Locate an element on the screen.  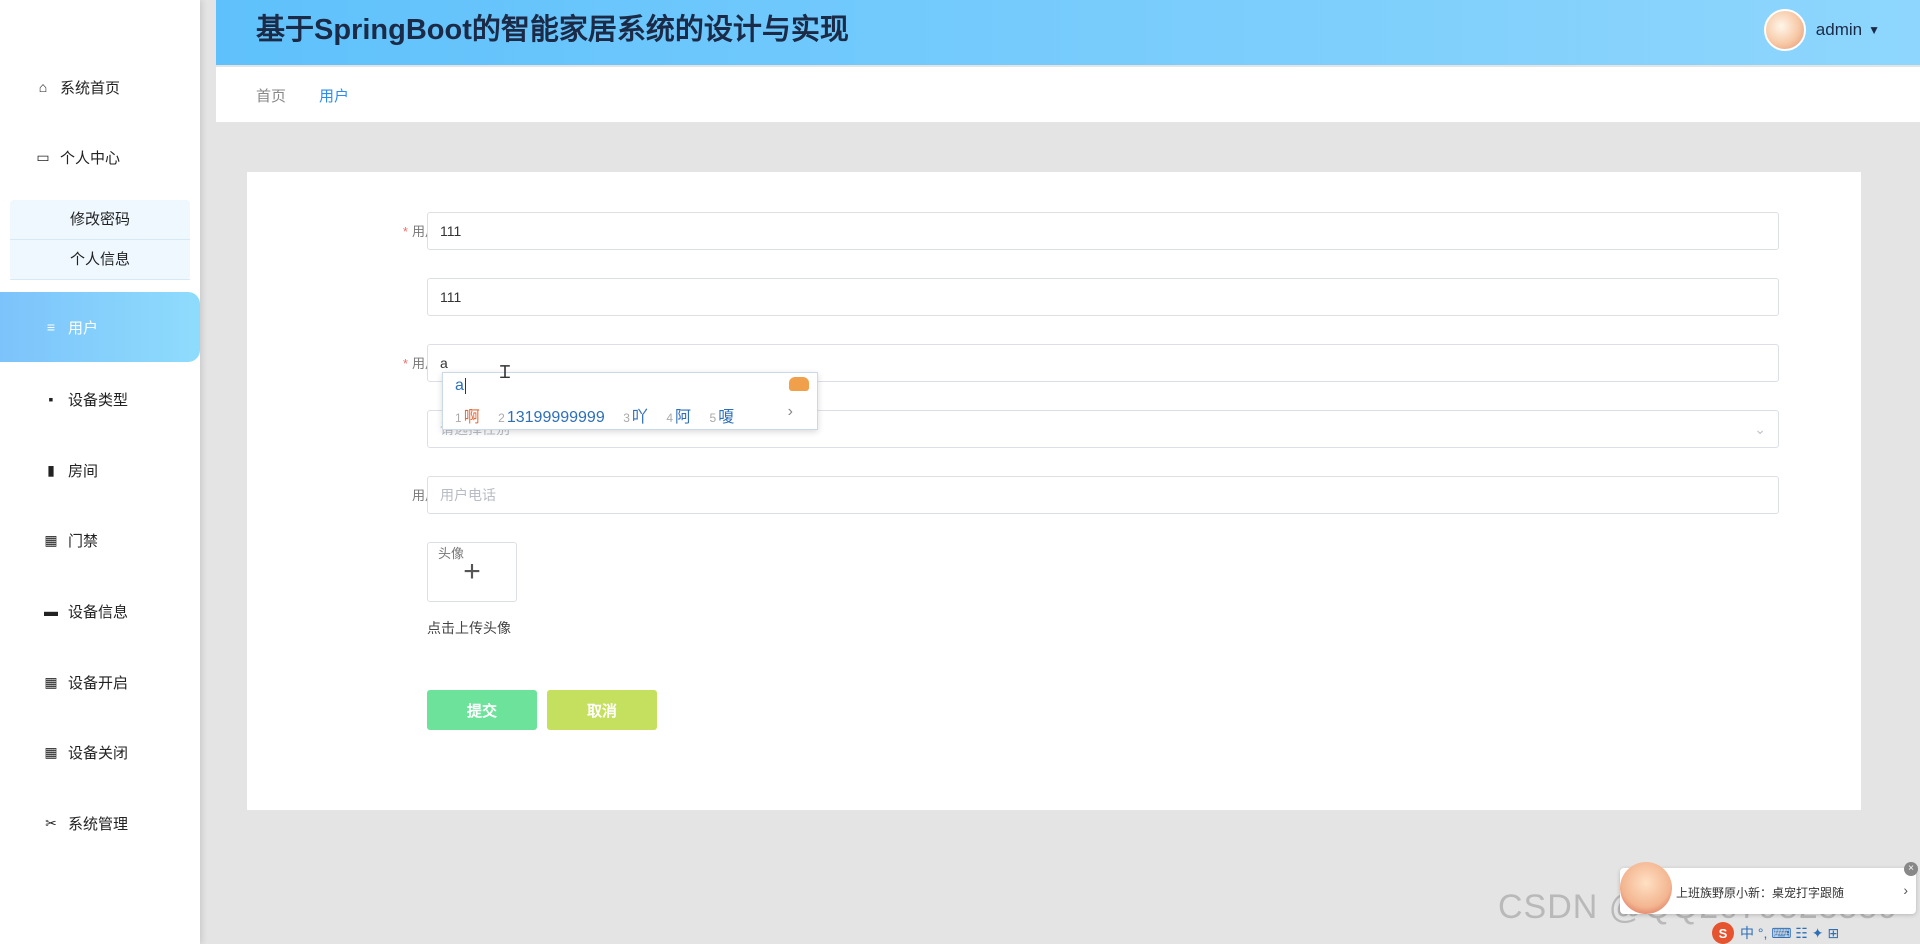
desktop-pet-tip: 上班族野原小新：桌宠打字跟随 › × is located at coordinates (1769, 888).